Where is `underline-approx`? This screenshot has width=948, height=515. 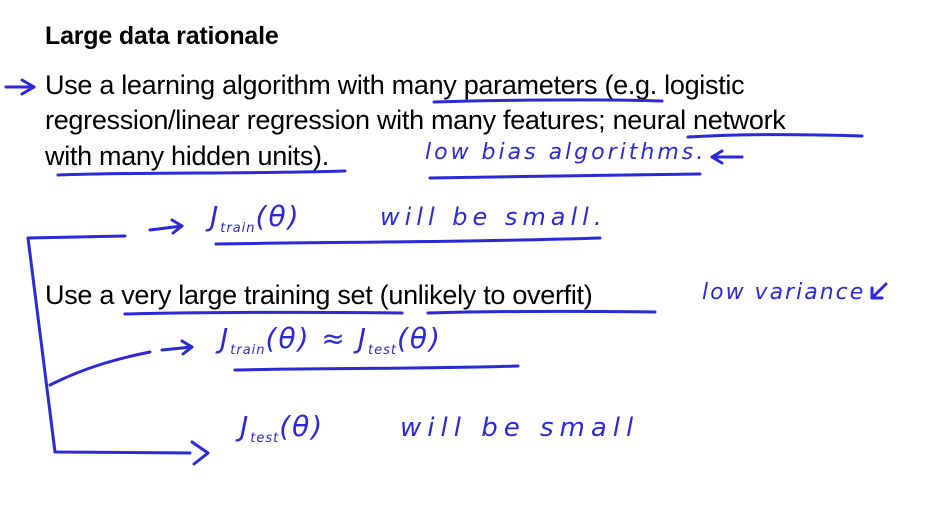
underline-approx is located at coordinates (376, 368).